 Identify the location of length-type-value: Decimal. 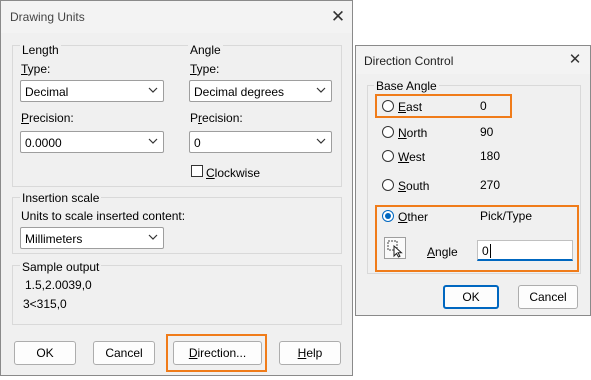
(47, 92).